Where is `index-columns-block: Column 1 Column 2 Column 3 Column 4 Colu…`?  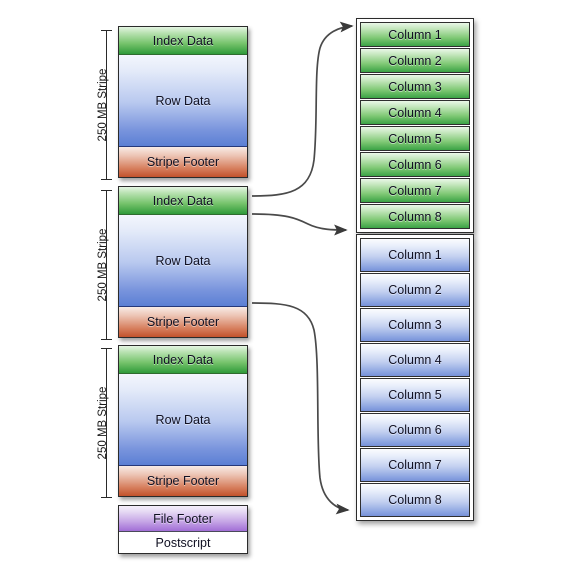
index-columns-block: Column 1 Column 2 Column 3 Column 4 Colu… is located at coordinates (415, 125).